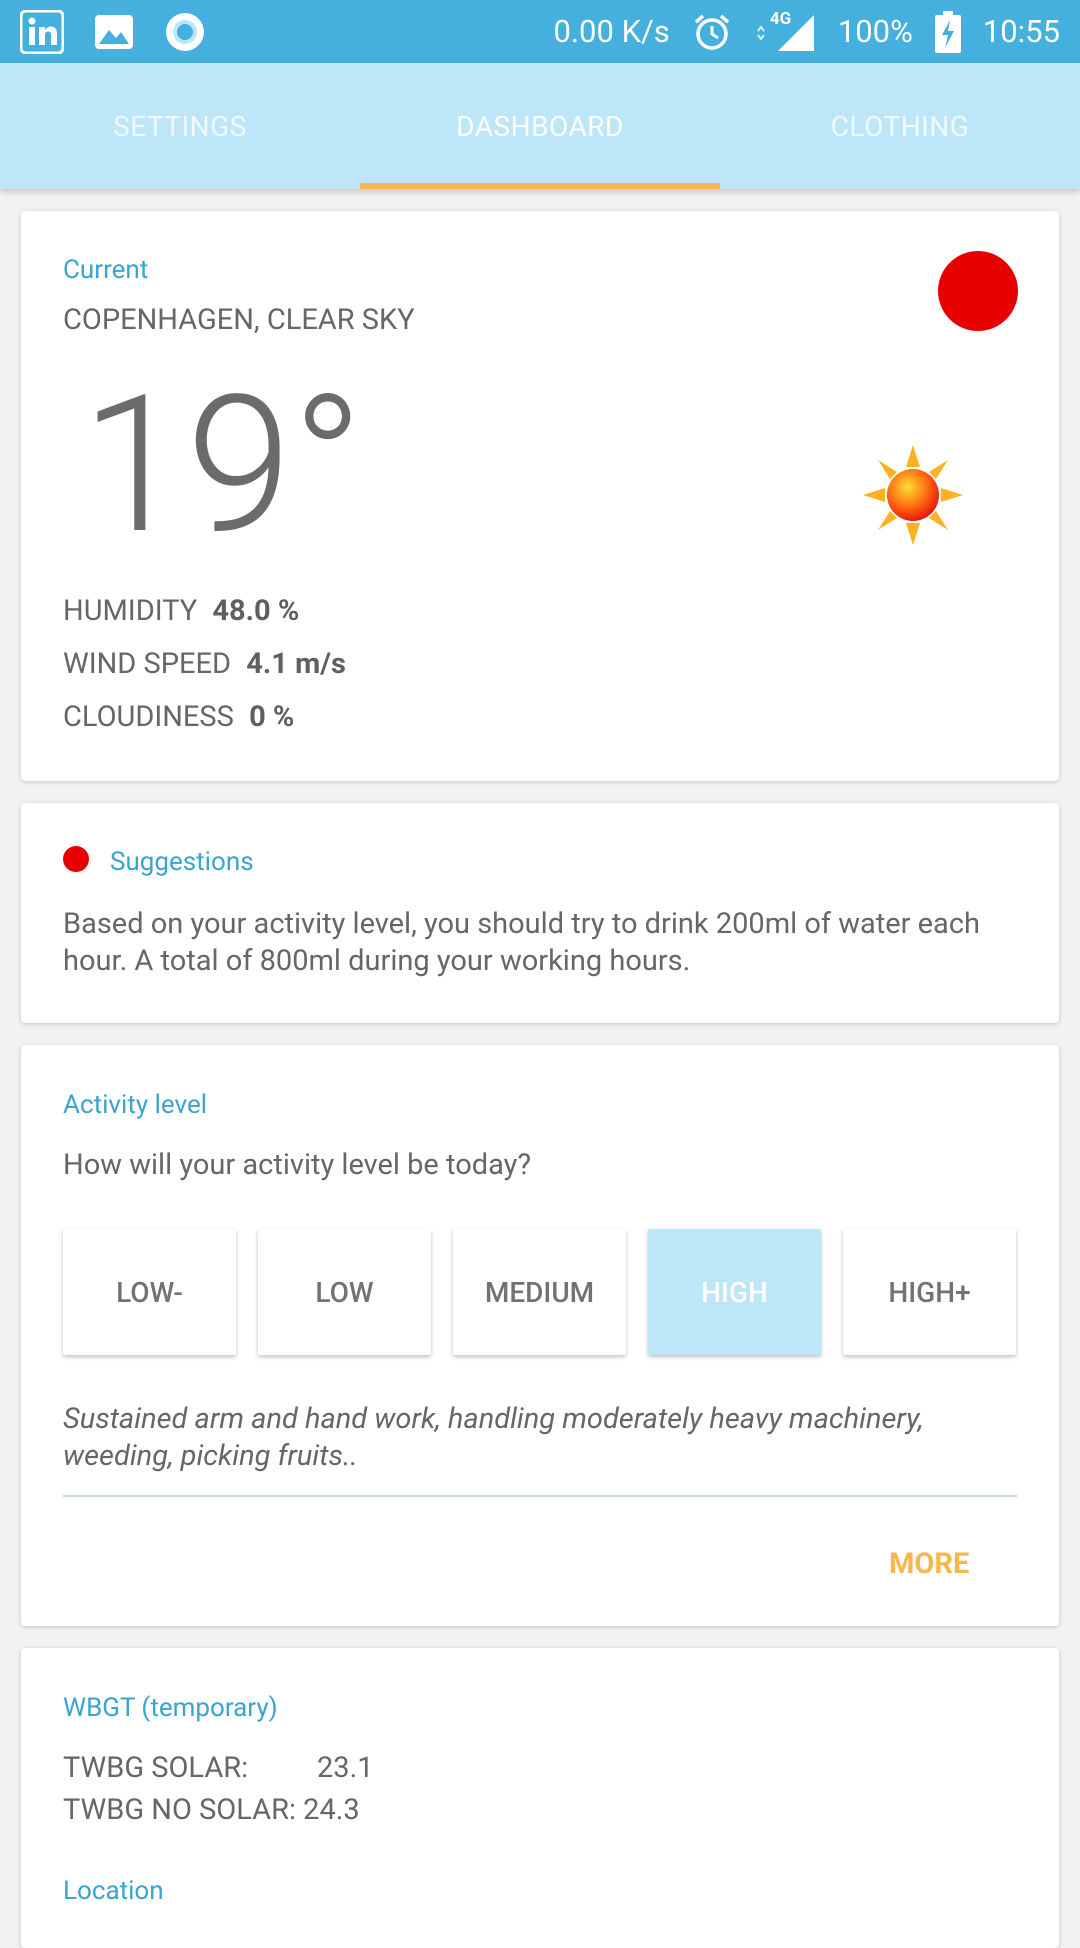  I want to click on more-button: MORE, so click(929, 1564).